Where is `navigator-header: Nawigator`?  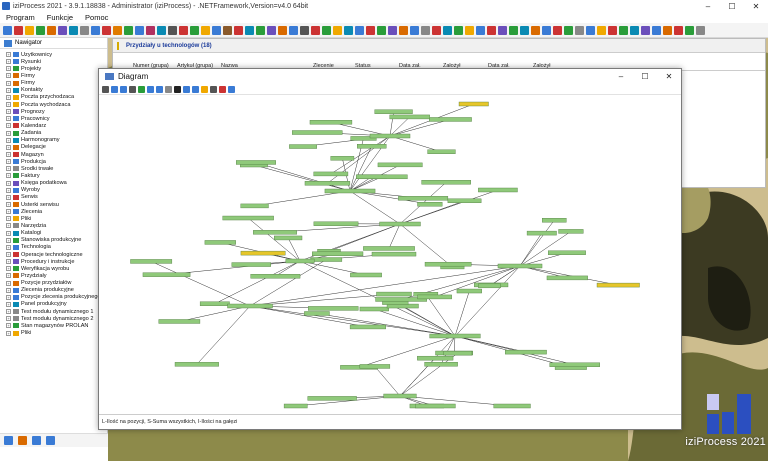 navigator-header: Nawigator is located at coordinates (53, 43).